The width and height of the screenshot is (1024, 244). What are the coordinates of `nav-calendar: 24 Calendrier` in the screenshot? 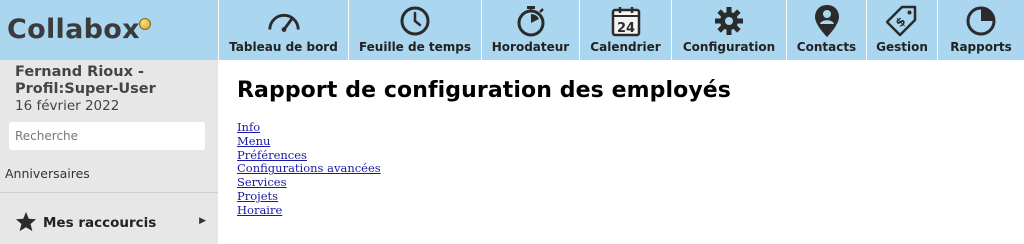 It's located at (625, 30).